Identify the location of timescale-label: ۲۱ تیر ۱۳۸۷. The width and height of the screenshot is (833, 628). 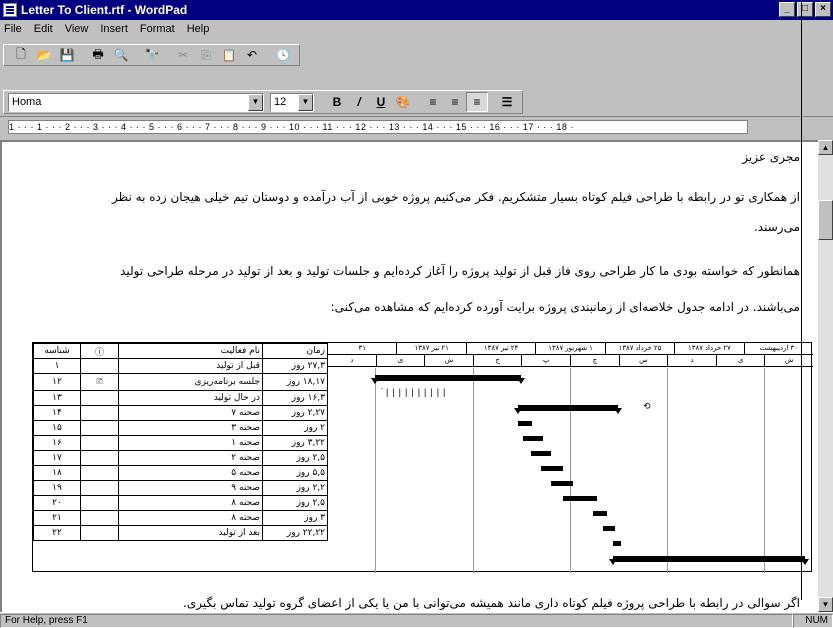
(430, 348).